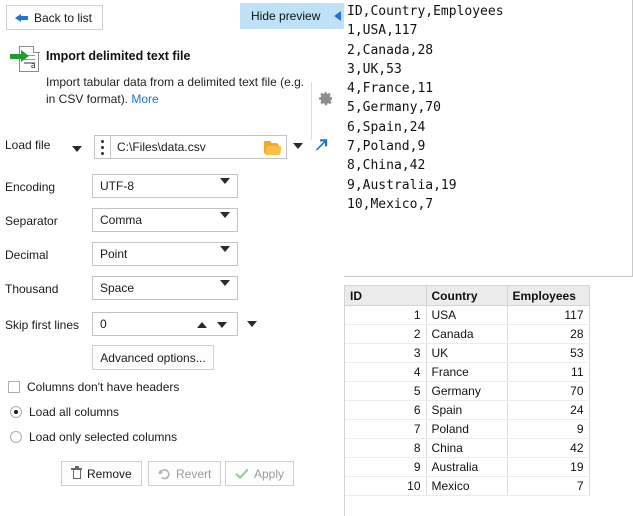  Describe the element at coordinates (272, 147) in the screenshot. I see `folder-open-icon` at that location.